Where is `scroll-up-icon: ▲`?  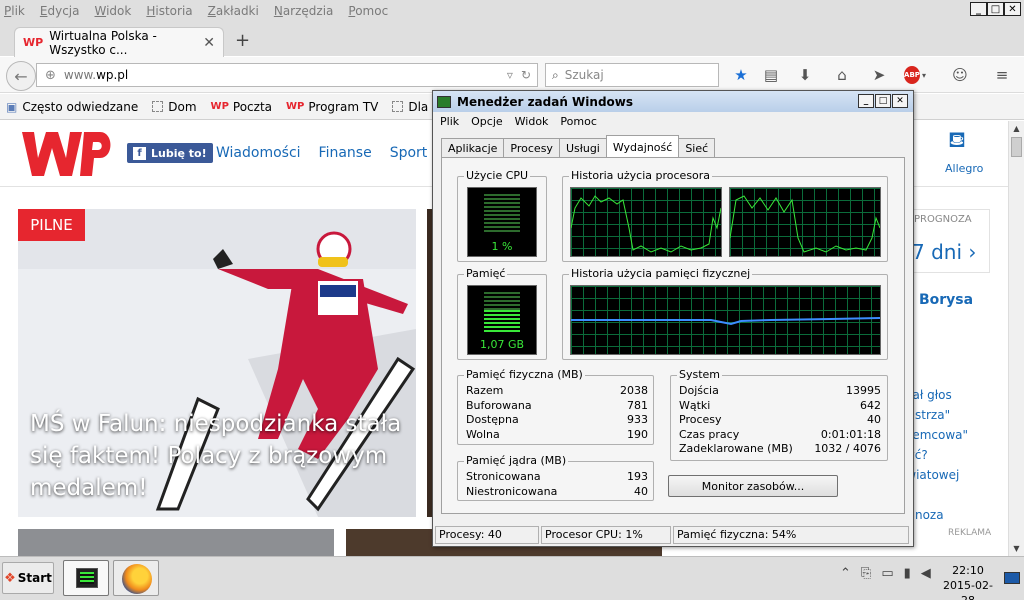
scroll-up-icon: ▲ is located at coordinates (1016, 128).